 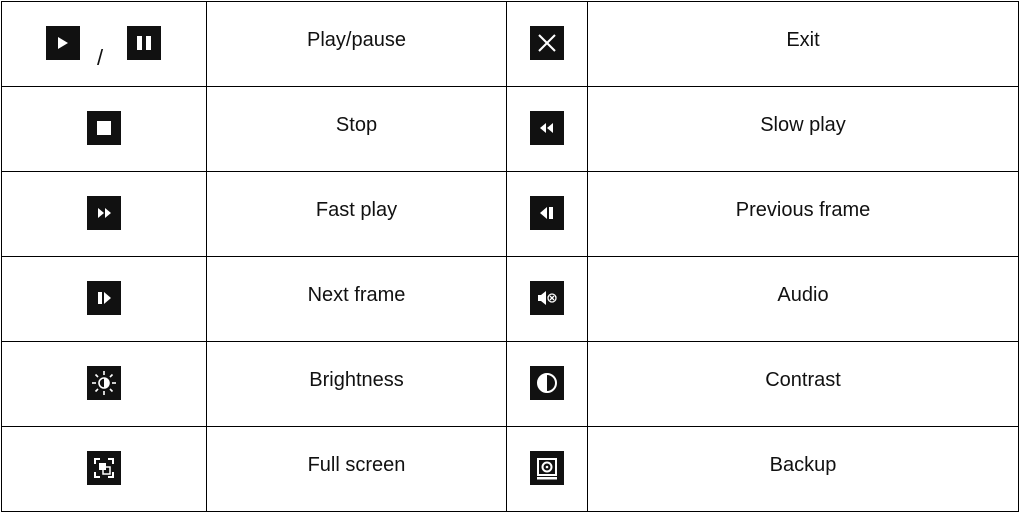 I want to click on backup-icon, so click(x=547, y=468).